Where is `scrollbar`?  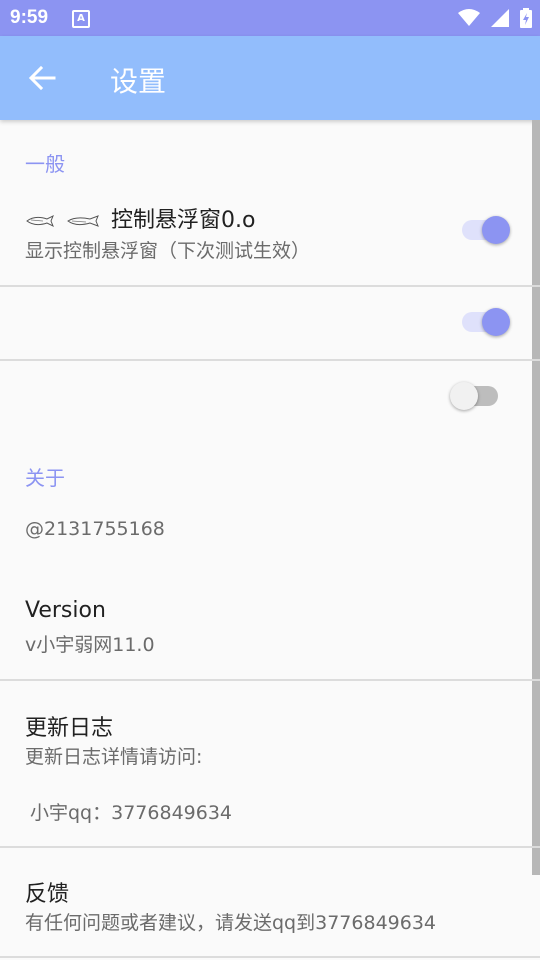
scrollbar is located at coordinates (536, 497).